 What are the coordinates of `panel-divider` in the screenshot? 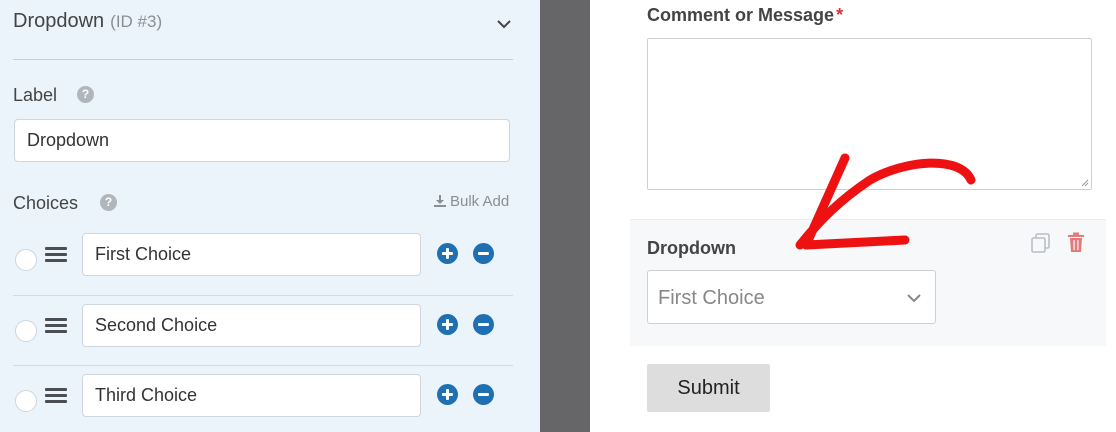 It's located at (565, 216).